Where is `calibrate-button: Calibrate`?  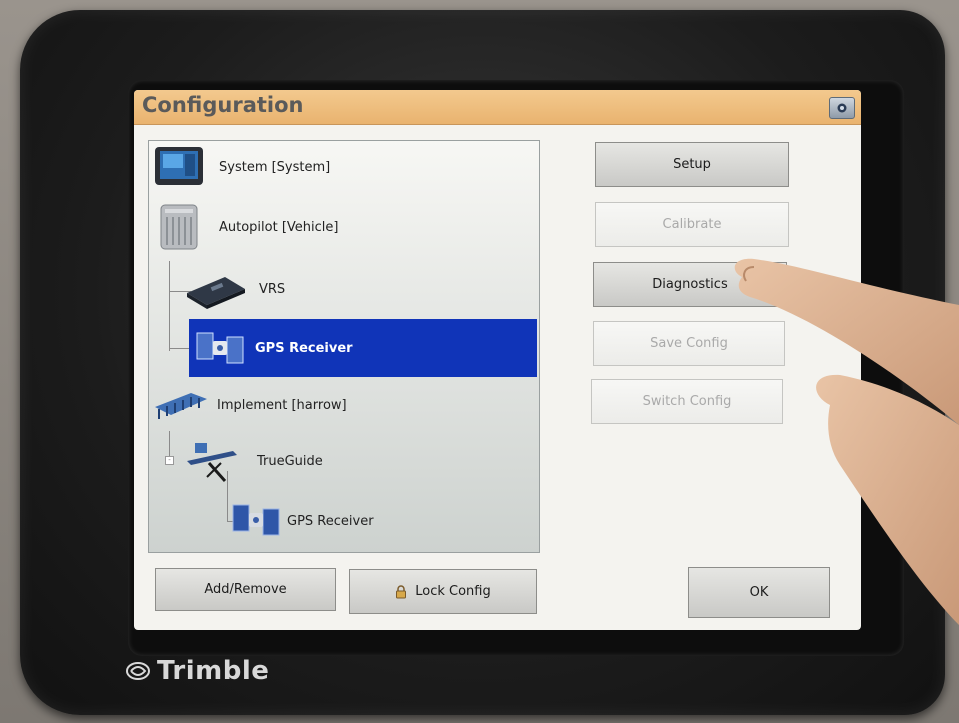 calibrate-button: Calibrate is located at coordinates (692, 224).